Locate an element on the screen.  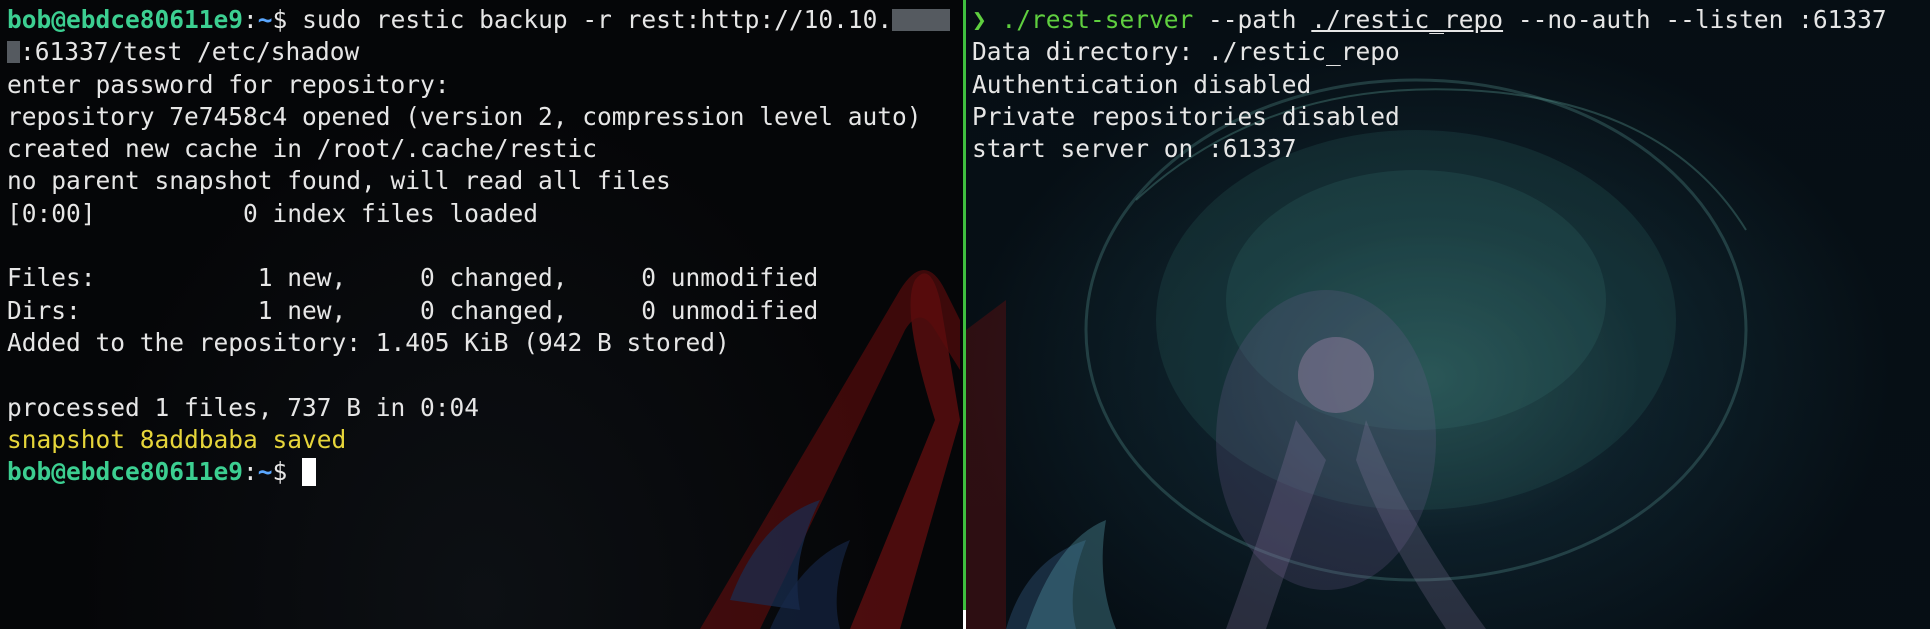
server-repo-path: ./restic_repo is located at coordinates (1407, 19).